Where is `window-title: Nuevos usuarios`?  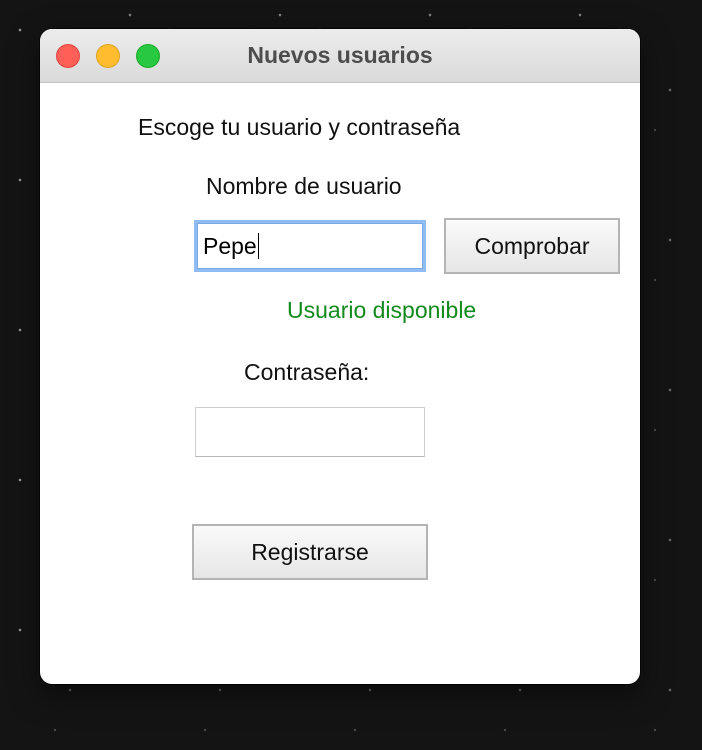 window-title: Nuevos usuarios is located at coordinates (340, 55).